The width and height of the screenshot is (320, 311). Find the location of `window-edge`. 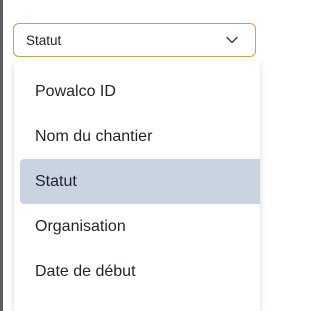

window-edge is located at coordinates (1, 155).